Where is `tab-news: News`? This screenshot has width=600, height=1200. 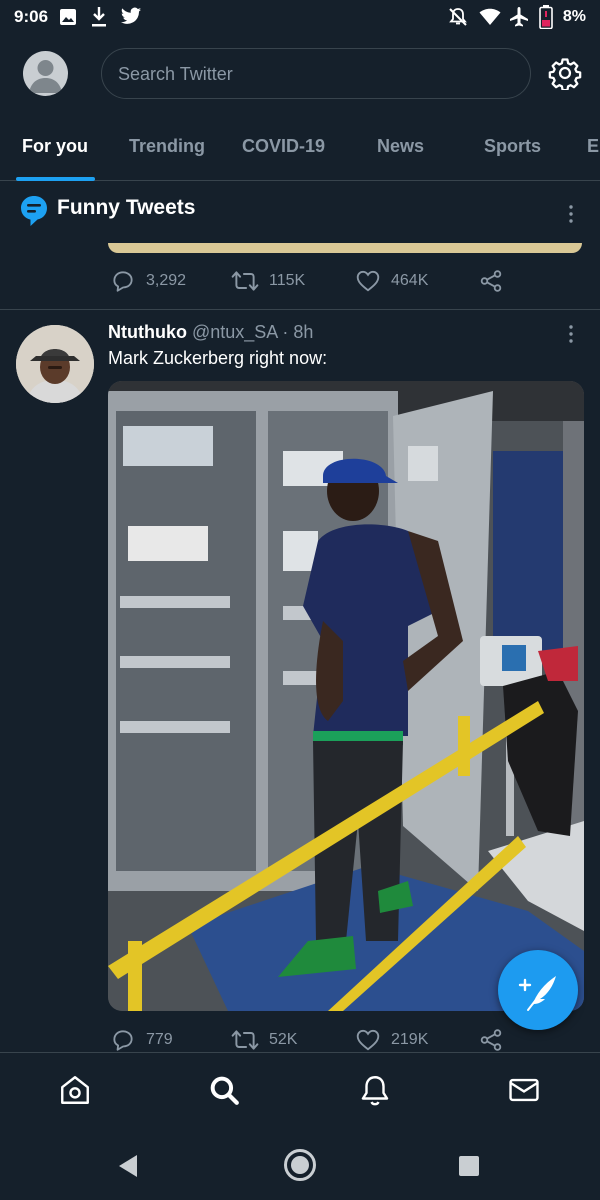 tab-news: News is located at coordinates (400, 146).